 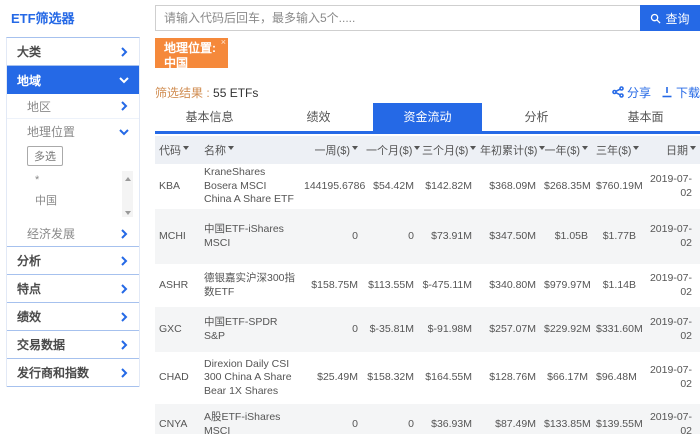 I want to click on share-button: 分享, so click(x=631, y=92).